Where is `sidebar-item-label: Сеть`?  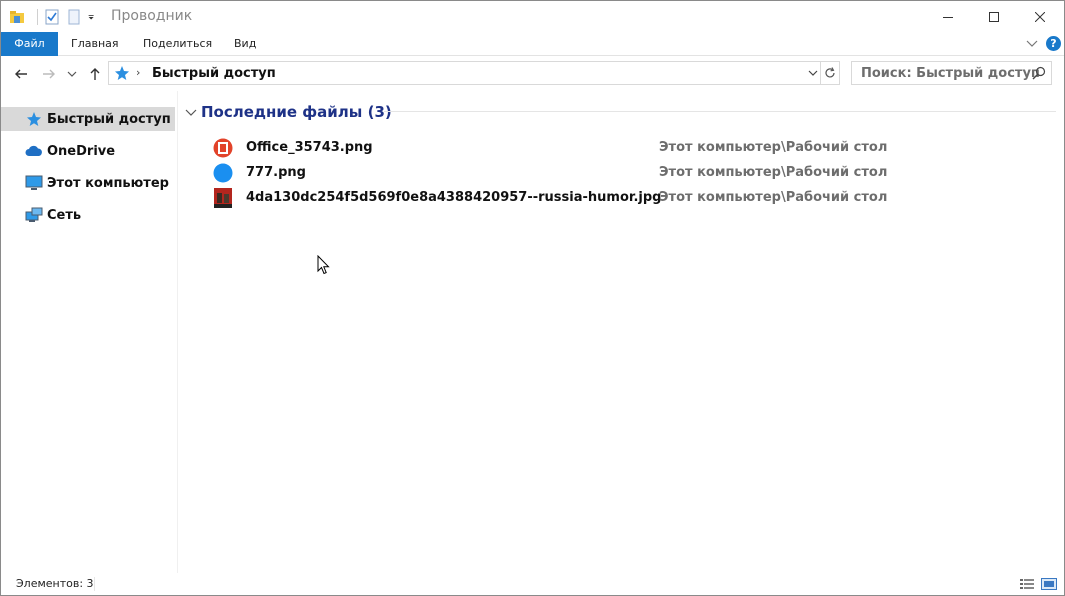
sidebar-item-label: Сеть is located at coordinates (64, 215).